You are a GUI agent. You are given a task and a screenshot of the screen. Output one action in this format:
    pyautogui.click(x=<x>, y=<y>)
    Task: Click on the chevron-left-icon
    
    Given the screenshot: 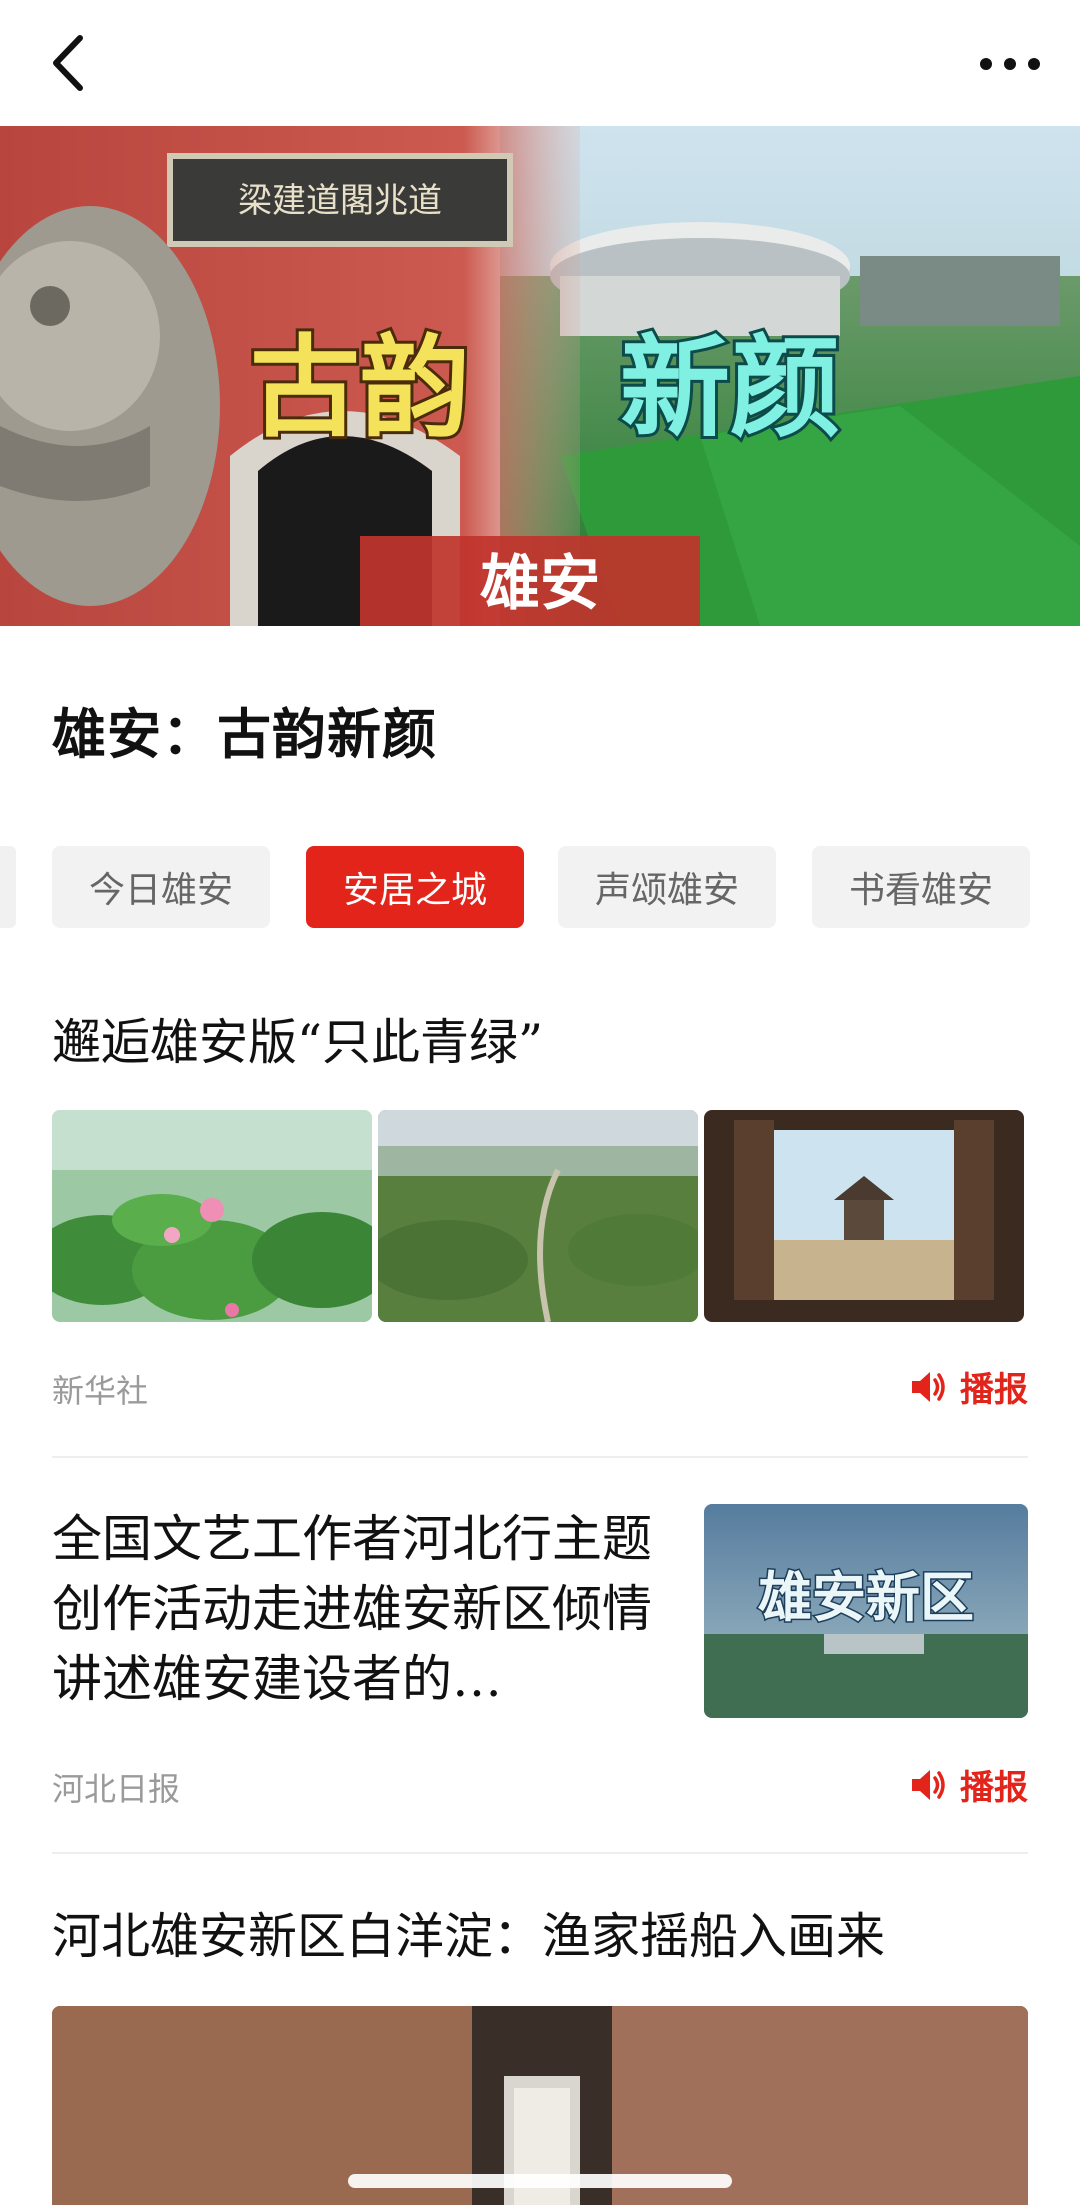 What is the action you would take?
    pyautogui.click(x=68, y=63)
    